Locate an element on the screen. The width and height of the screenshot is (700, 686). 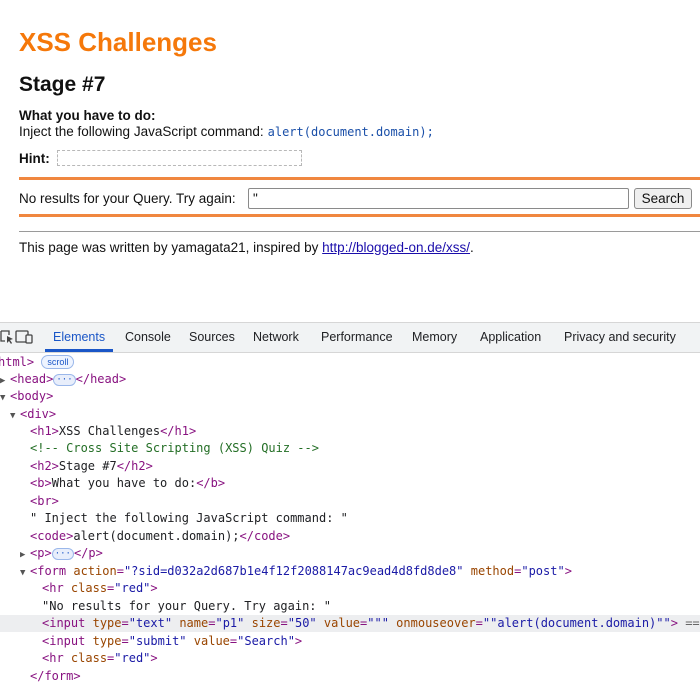
attr-value: """ is located at coordinates (378, 623).